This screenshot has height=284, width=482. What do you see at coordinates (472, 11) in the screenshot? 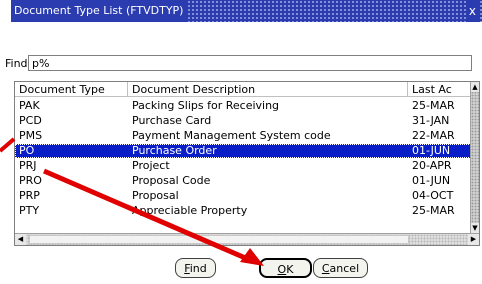
I see `close-icon: x` at bounding box center [472, 11].